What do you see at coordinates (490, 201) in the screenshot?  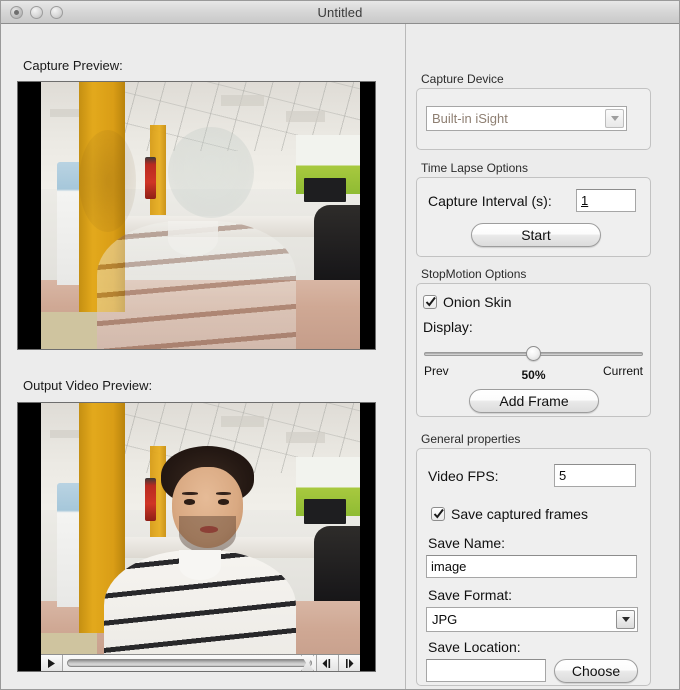 I see `capture-interval-label: Capture Interval (s):` at bounding box center [490, 201].